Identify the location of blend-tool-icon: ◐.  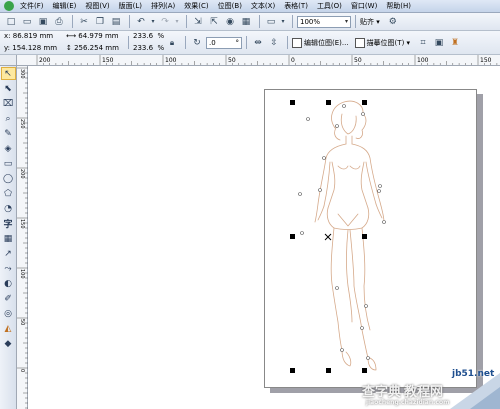
(8, 283).